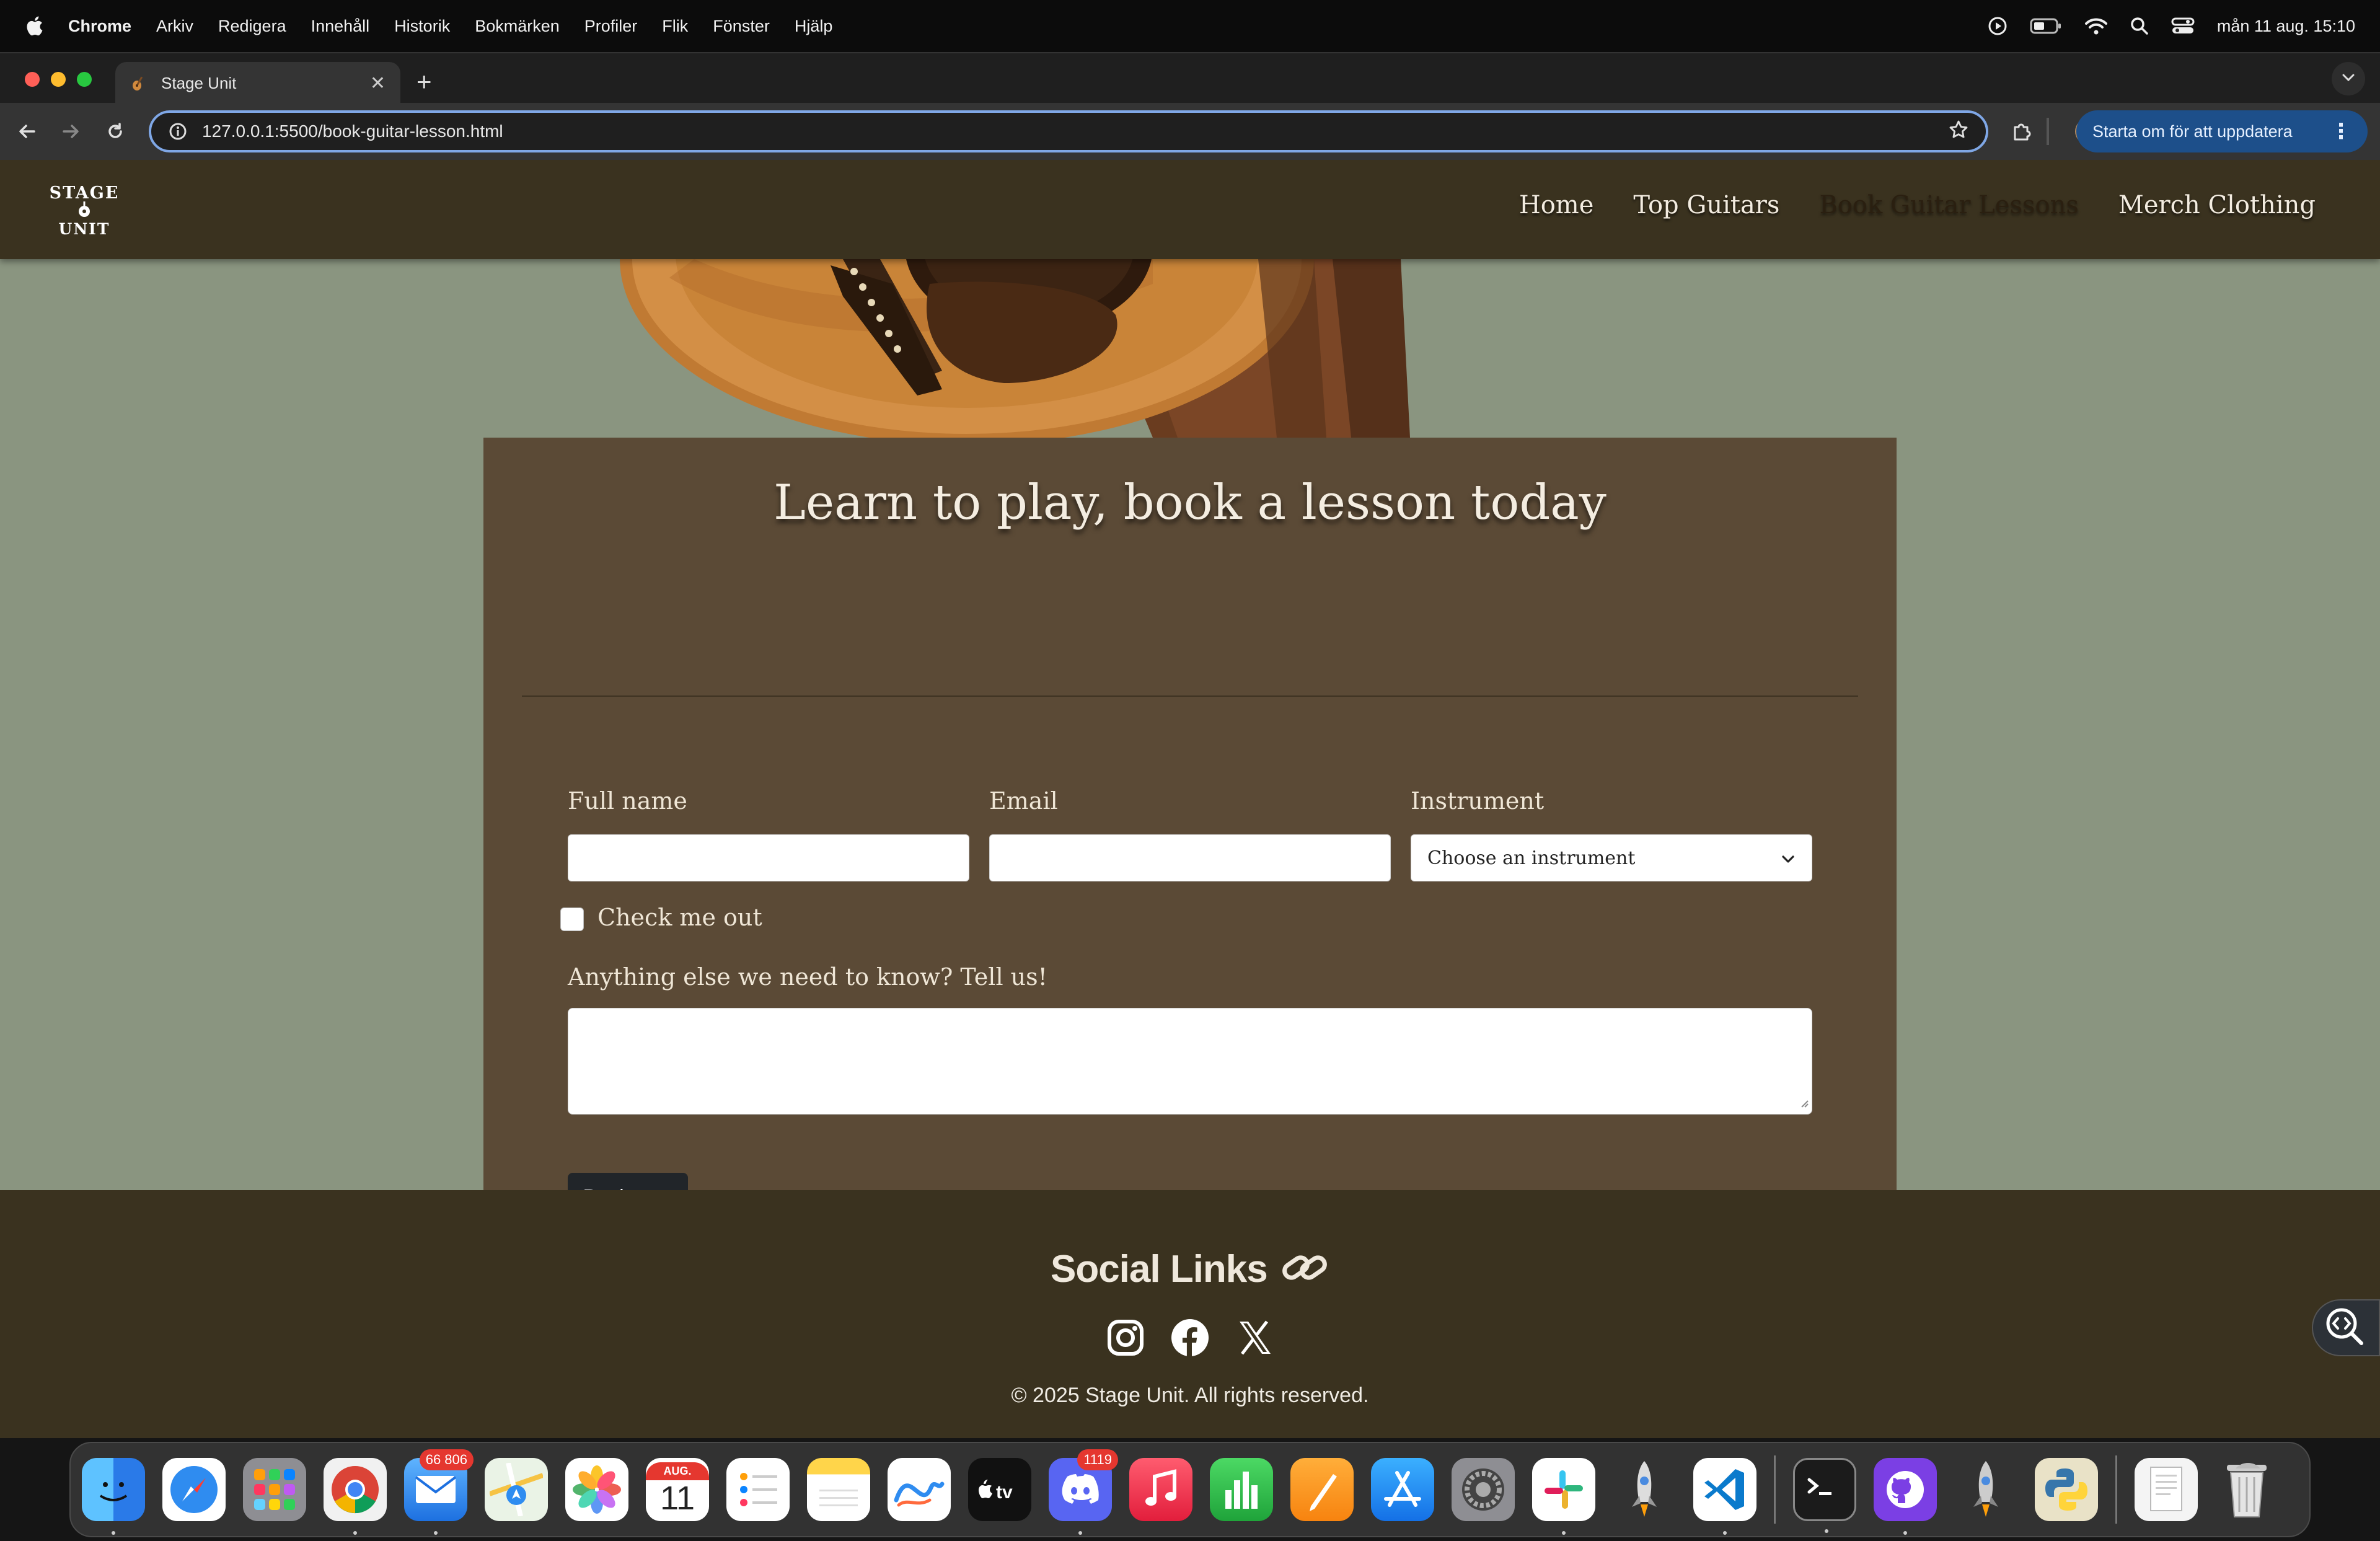  I want to click on calendar-icon: AUG. 11, so click(677, 1489).